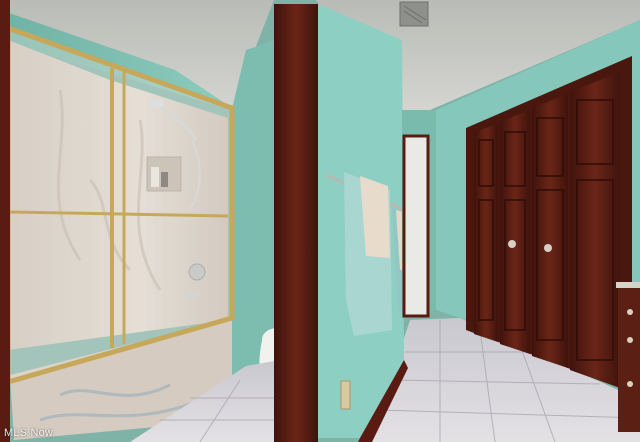 The height and width of the screenshot is (442, 640). I want to click on dresser, so click(629, 357).